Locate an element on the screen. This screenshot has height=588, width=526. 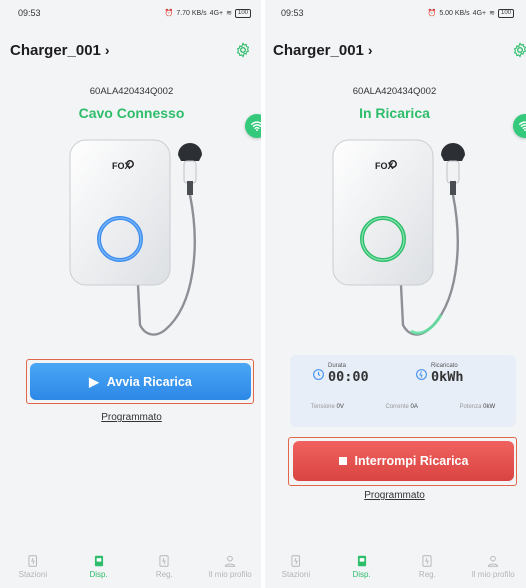
current-readout: Corrente 0A is located at coordinates (401, 407).